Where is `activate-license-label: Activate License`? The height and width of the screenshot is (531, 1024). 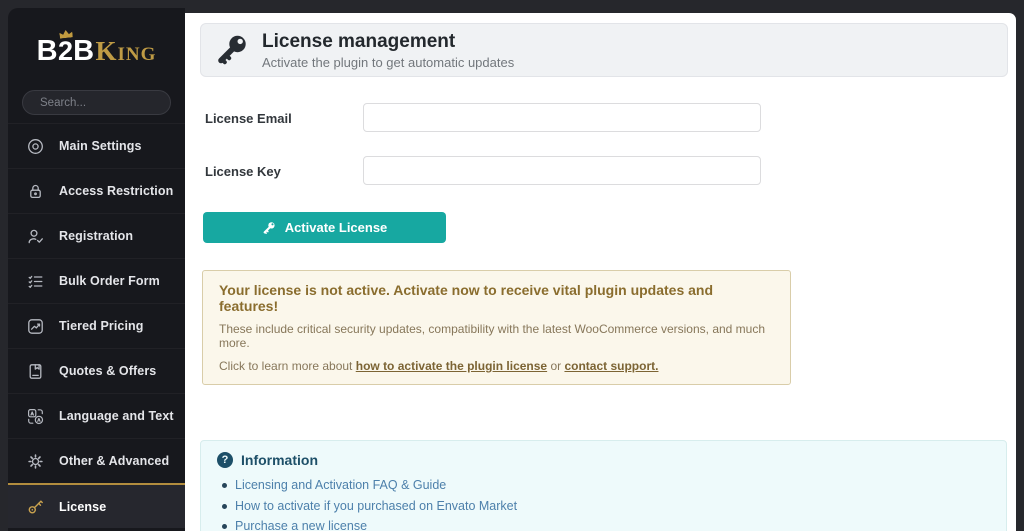 activate-license-label: Activate License is located at coordinates (336, 227).